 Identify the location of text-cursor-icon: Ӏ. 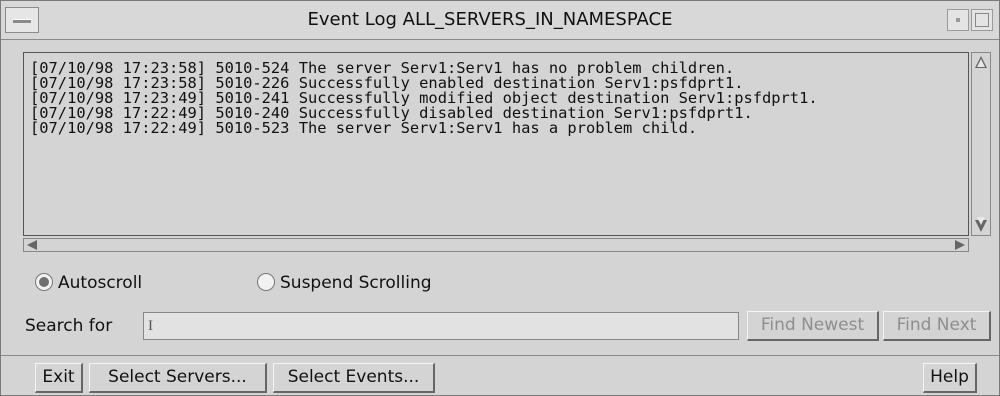
(150, 326).